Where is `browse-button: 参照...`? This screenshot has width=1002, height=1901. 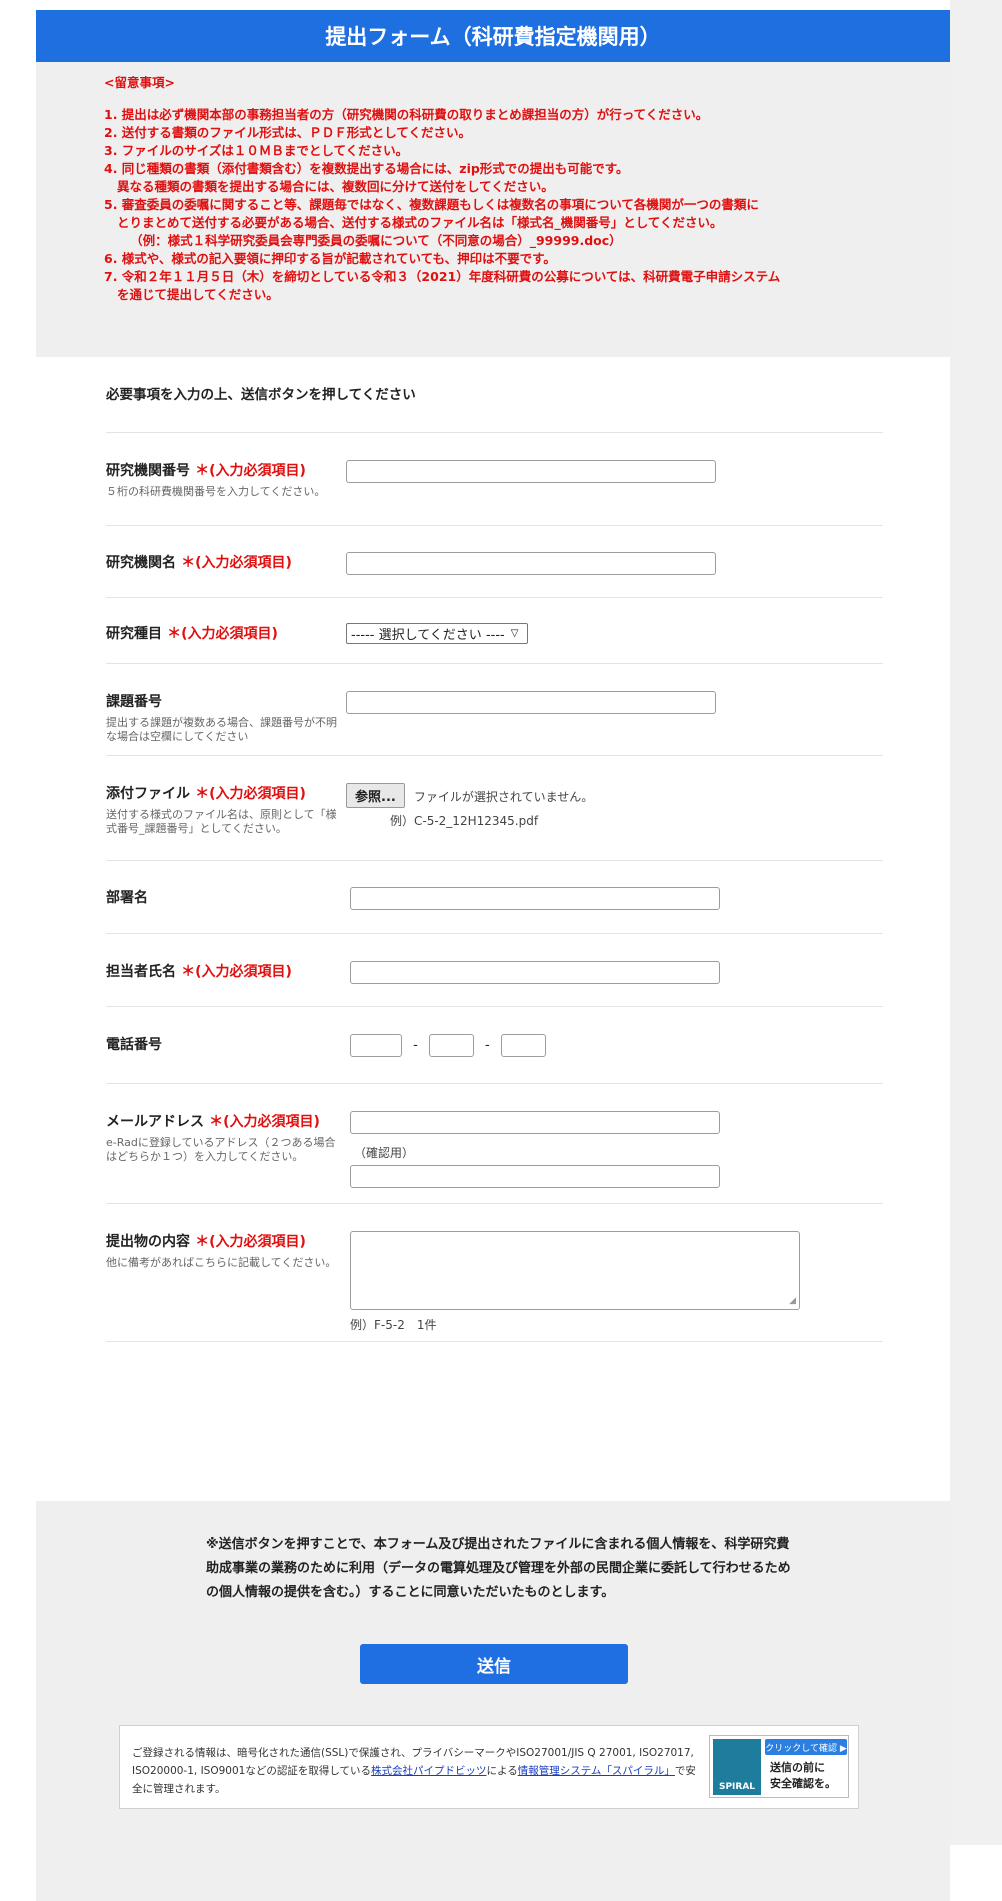
browse-button: 参照... is located at coordinates (375, 795).